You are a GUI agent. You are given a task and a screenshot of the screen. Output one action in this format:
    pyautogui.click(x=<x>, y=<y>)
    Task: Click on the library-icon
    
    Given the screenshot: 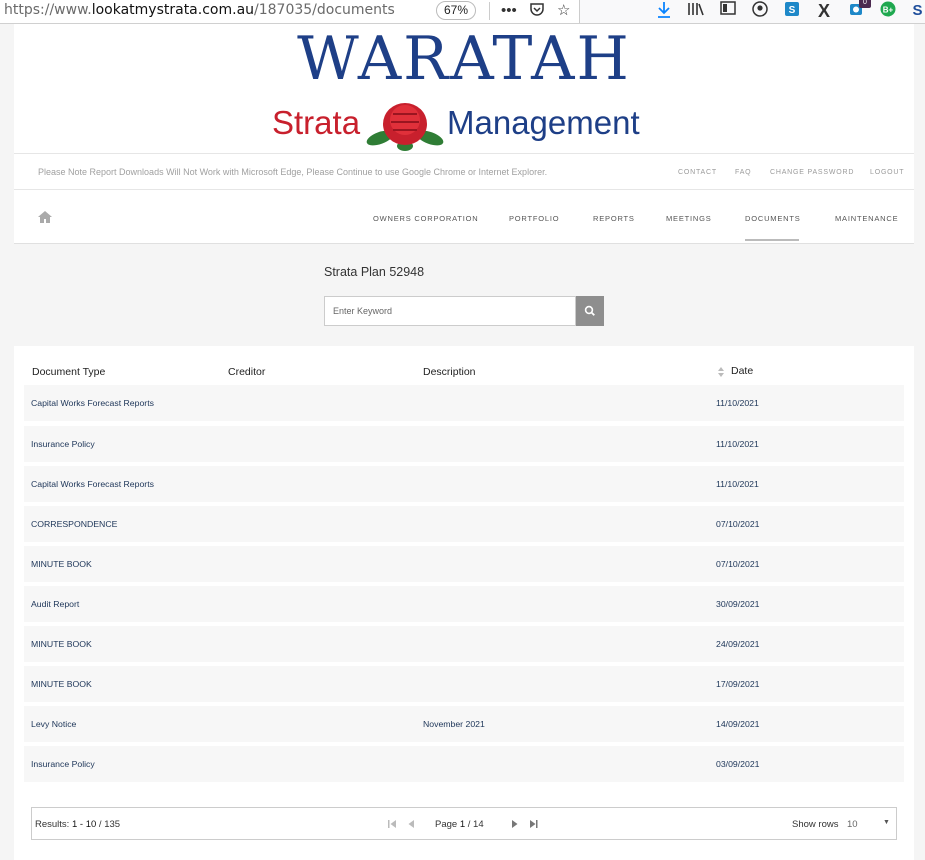 What is the action you would take?
    pyautogui.click(x=696, y=11)
    